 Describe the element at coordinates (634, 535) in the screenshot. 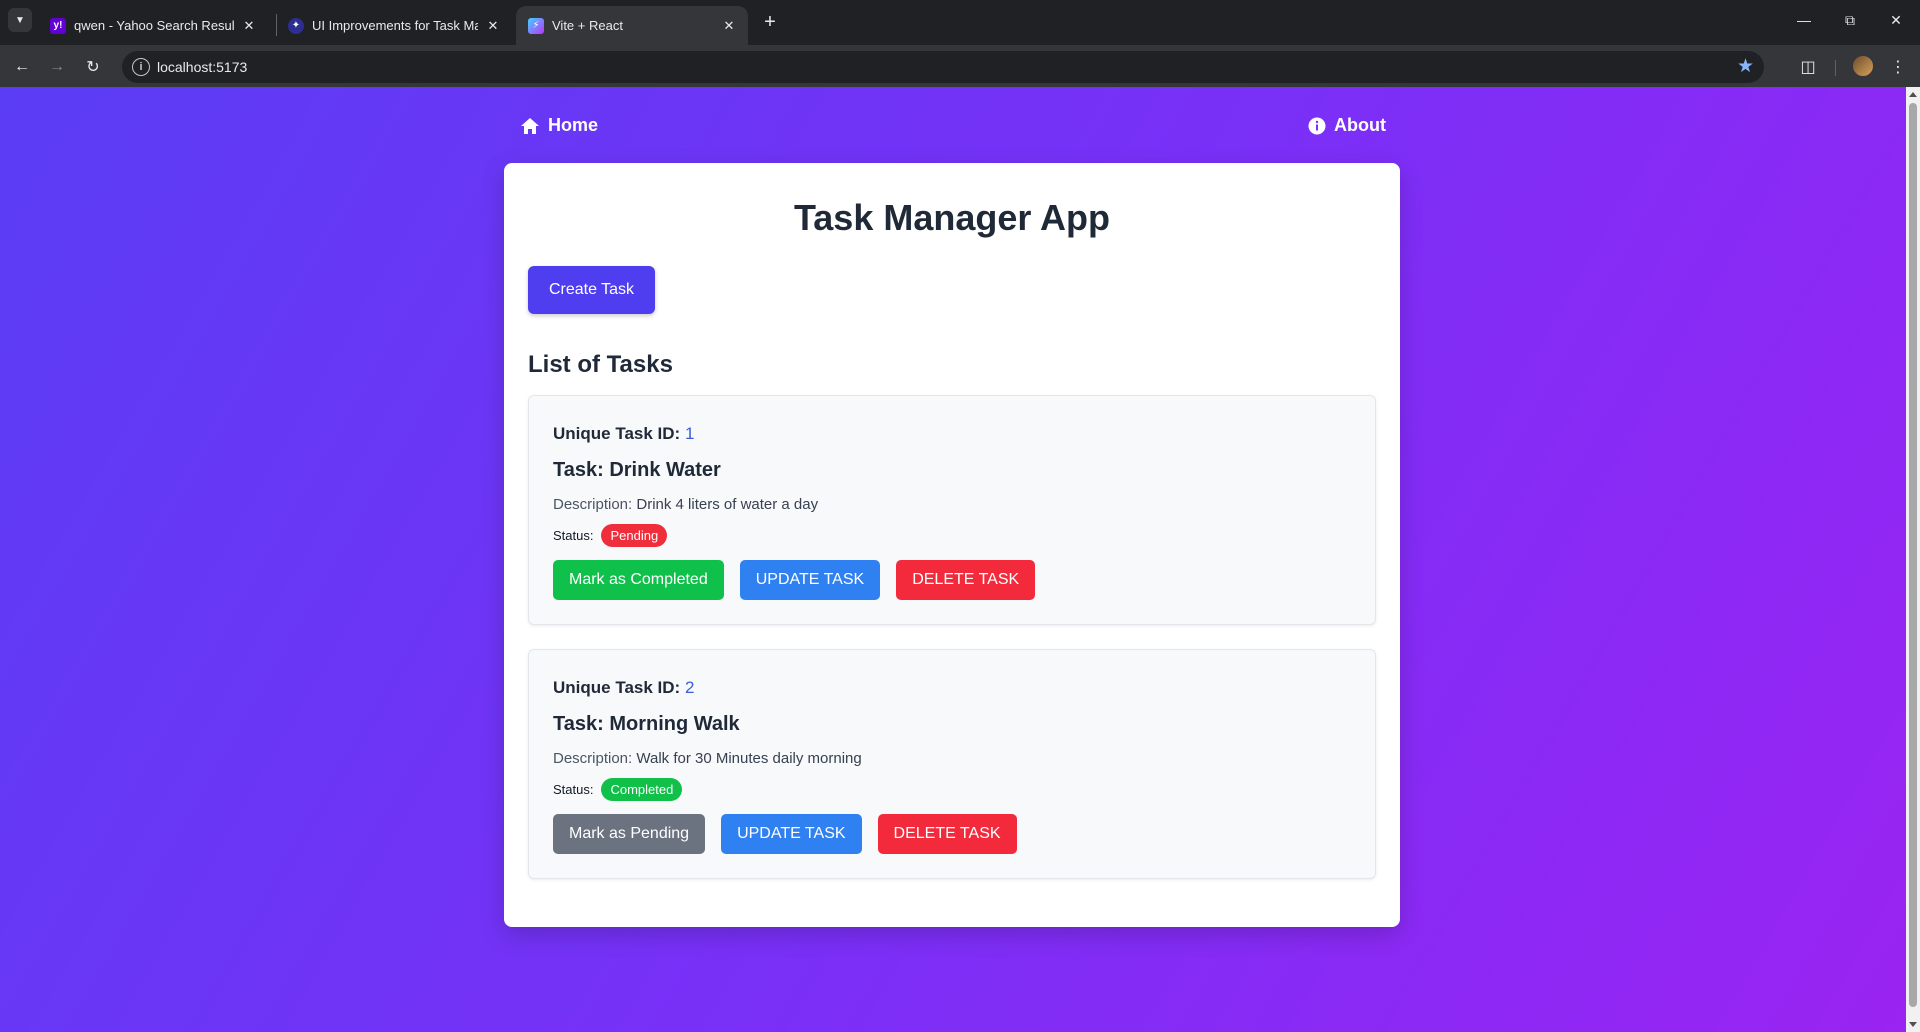

I see `status-badge: Pending` at that location.